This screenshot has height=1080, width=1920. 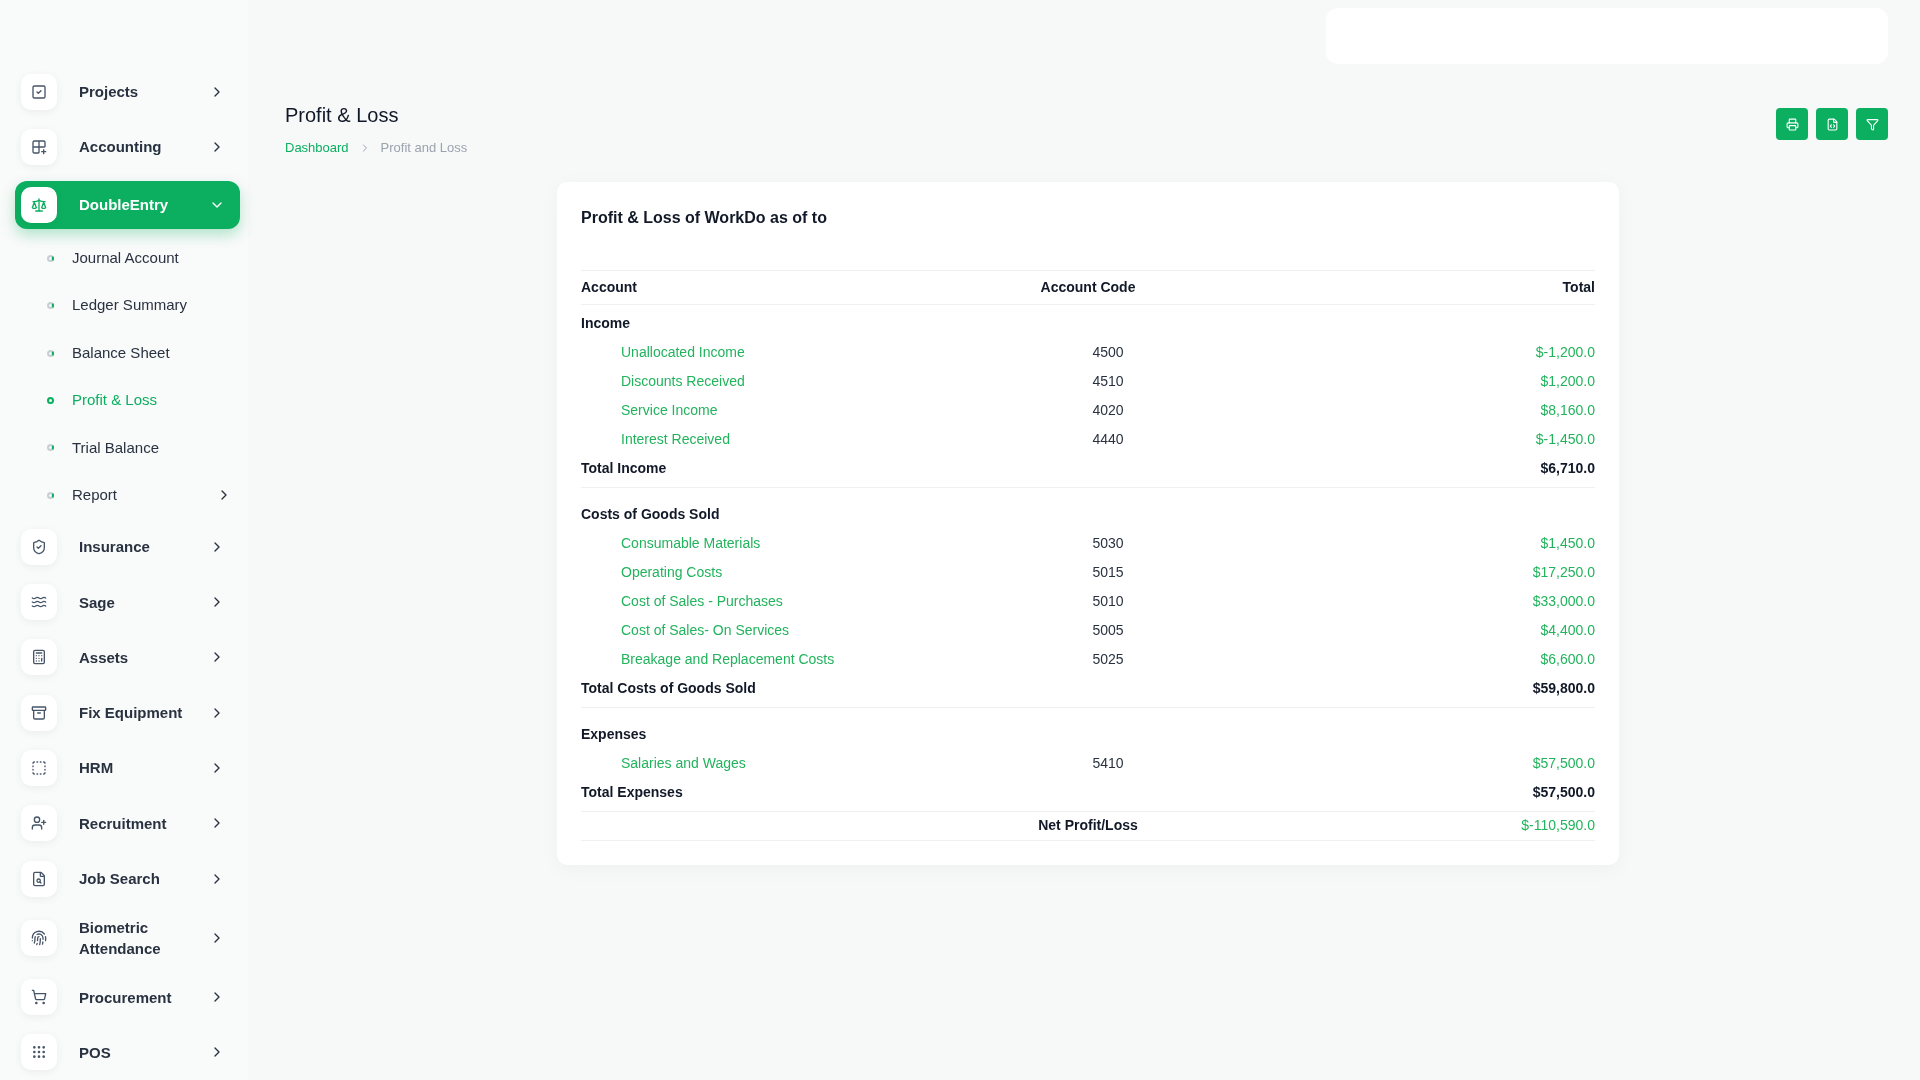 I want to click on menu-item: Assets, so click(x=127, y=657).